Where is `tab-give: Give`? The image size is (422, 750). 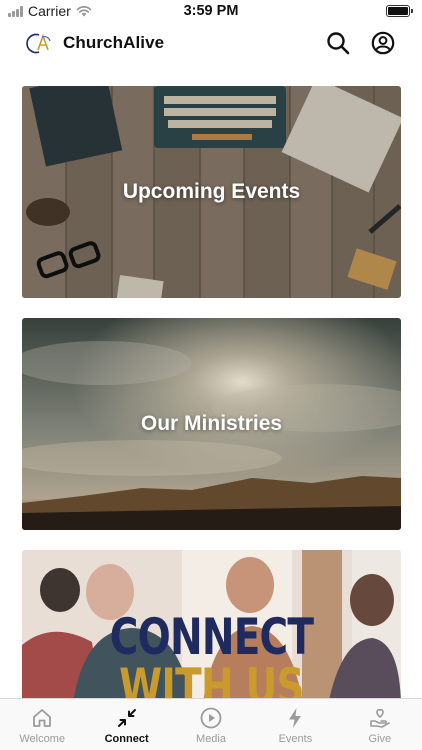 tab-give: Give is located at coordinates (380, 724).